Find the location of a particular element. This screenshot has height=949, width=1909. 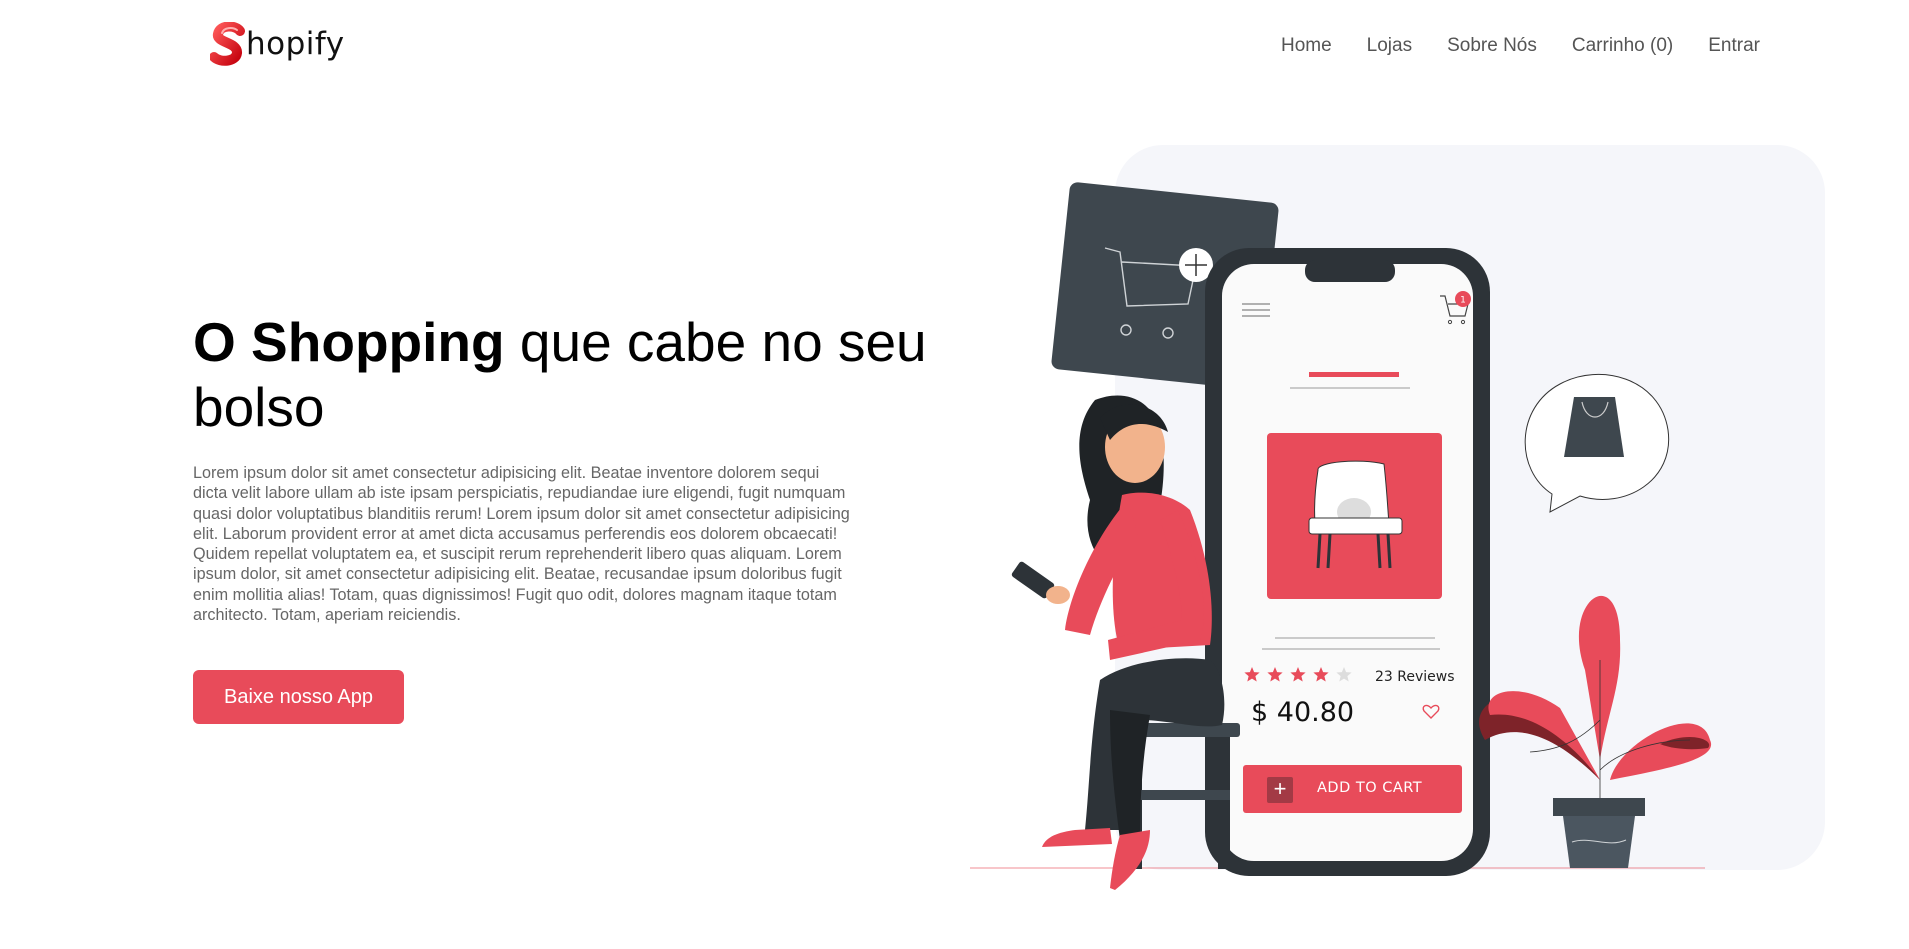

shopify-logo-icon is located at coordinates (227, 44).